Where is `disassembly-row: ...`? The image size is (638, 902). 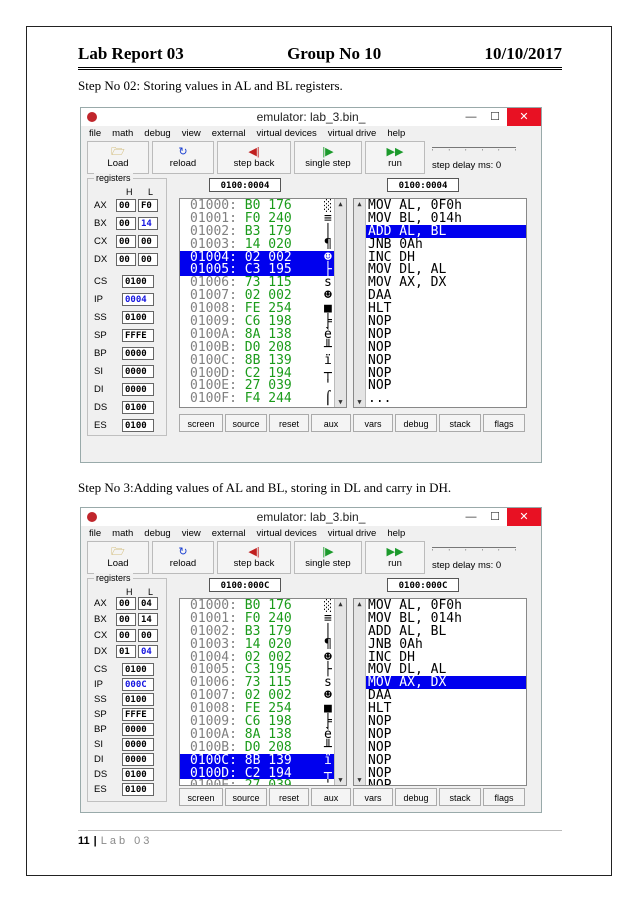
disassembly-row: ... is located at coordinates (442, 398).